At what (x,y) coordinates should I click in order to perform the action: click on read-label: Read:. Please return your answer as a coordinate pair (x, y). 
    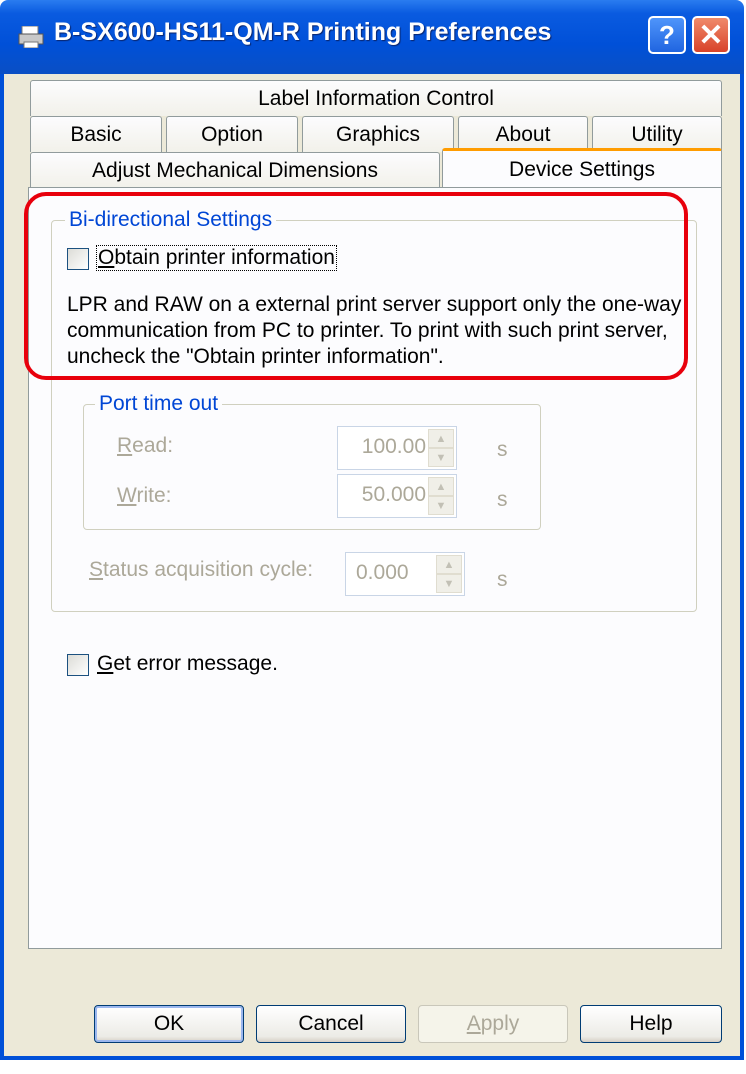
    Looking at the image, I should click on (145, 445).